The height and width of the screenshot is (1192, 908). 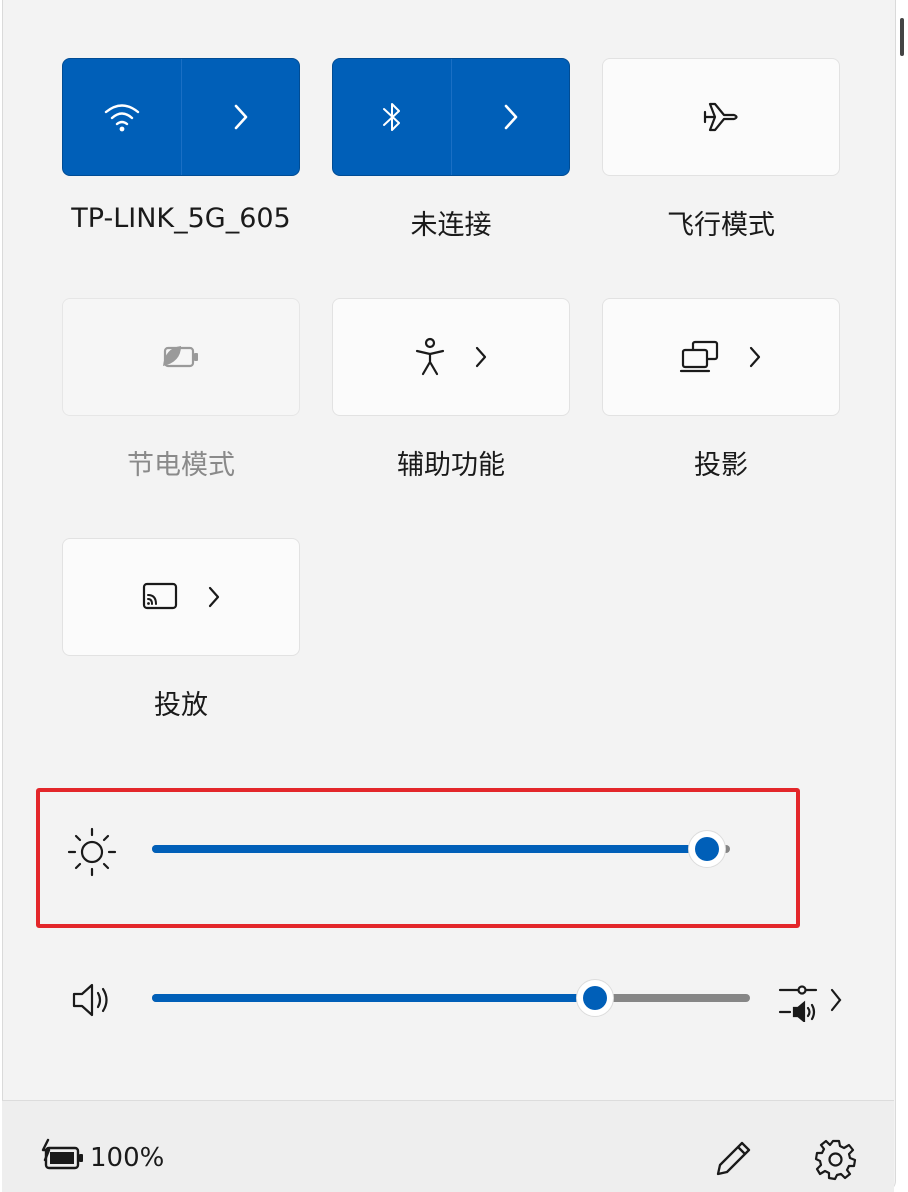 I want to click on battery-percent: 100%, so click(x=127, y=1158).